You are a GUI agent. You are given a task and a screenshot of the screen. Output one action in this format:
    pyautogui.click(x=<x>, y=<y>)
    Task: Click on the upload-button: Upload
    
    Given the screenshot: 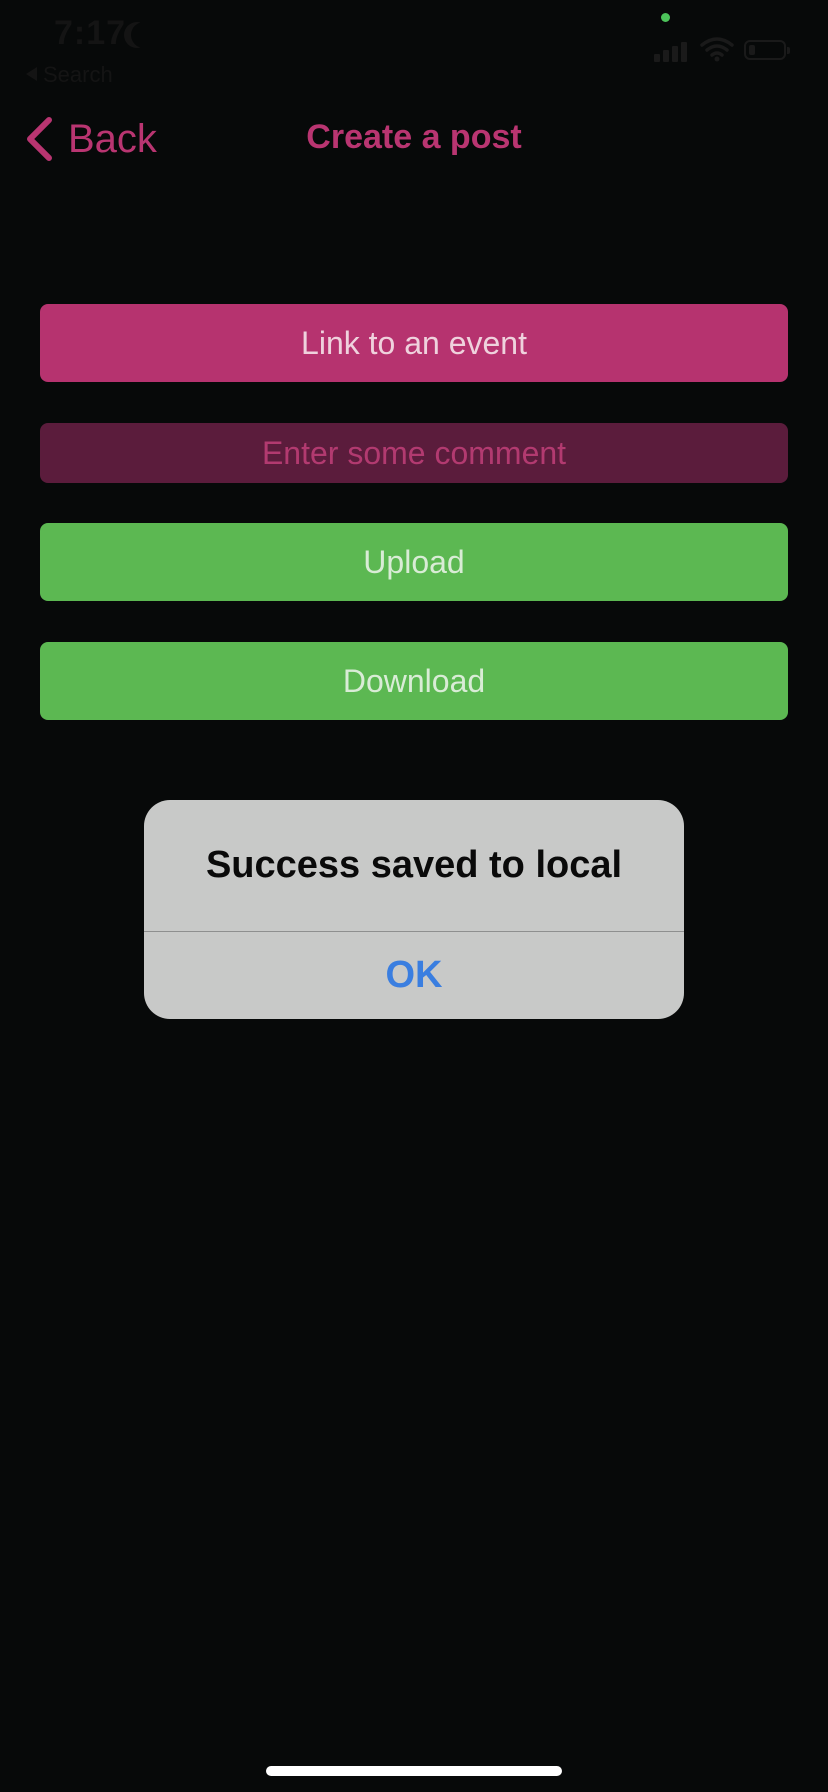 What is the action you would take?
    pyautogui.click(x=414, y=562)
    